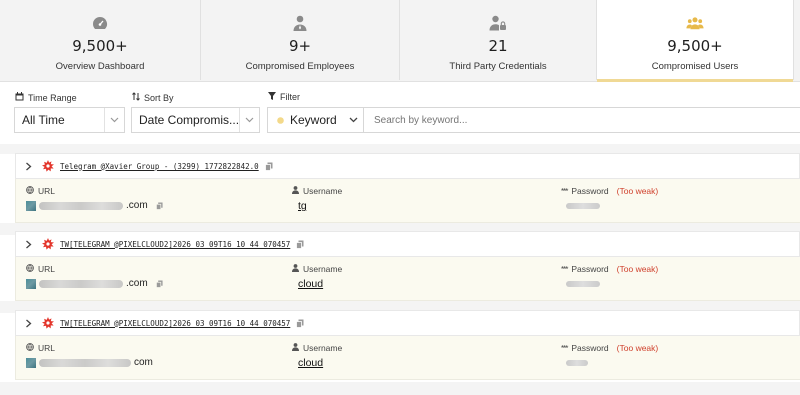 Image resolution: width=800 pixels, height=395 pixels. I want to click on stat-label: Third Party Credentials, so click(498, 66).